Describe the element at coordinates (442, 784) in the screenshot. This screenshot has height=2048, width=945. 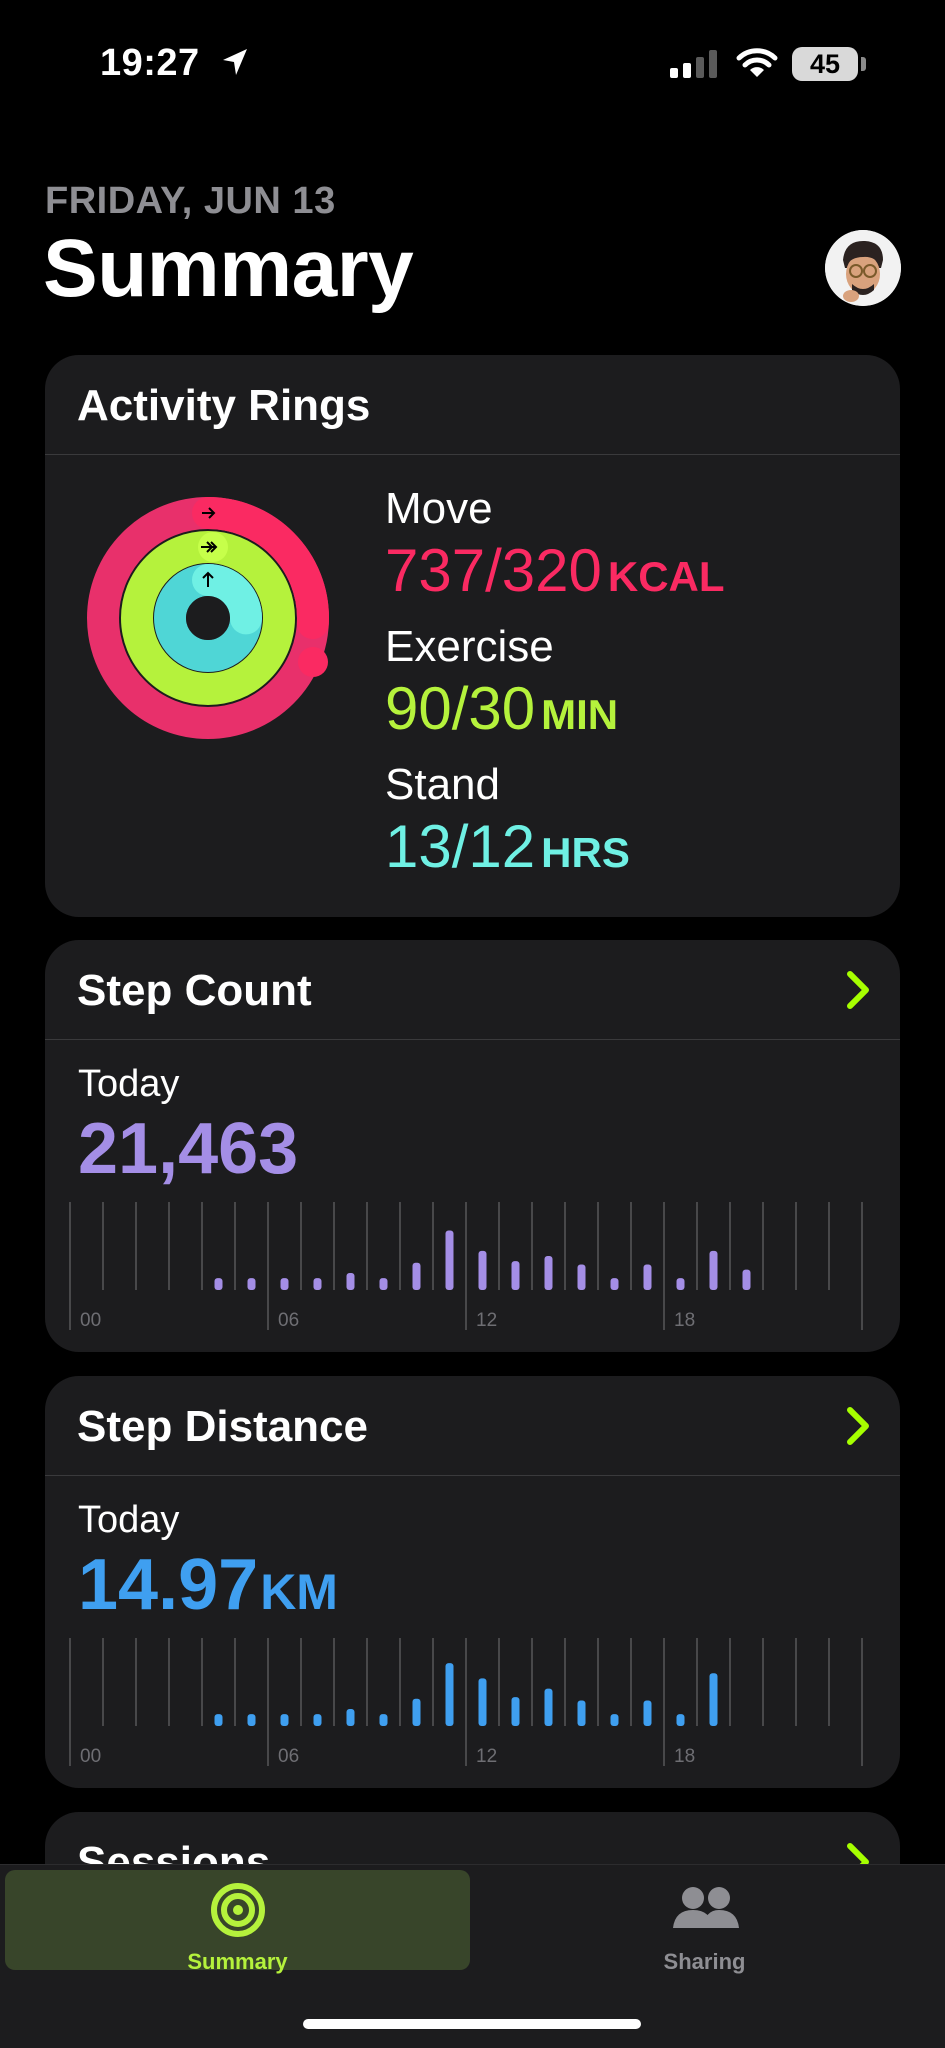
I see `stand-label: Stand` at that location.